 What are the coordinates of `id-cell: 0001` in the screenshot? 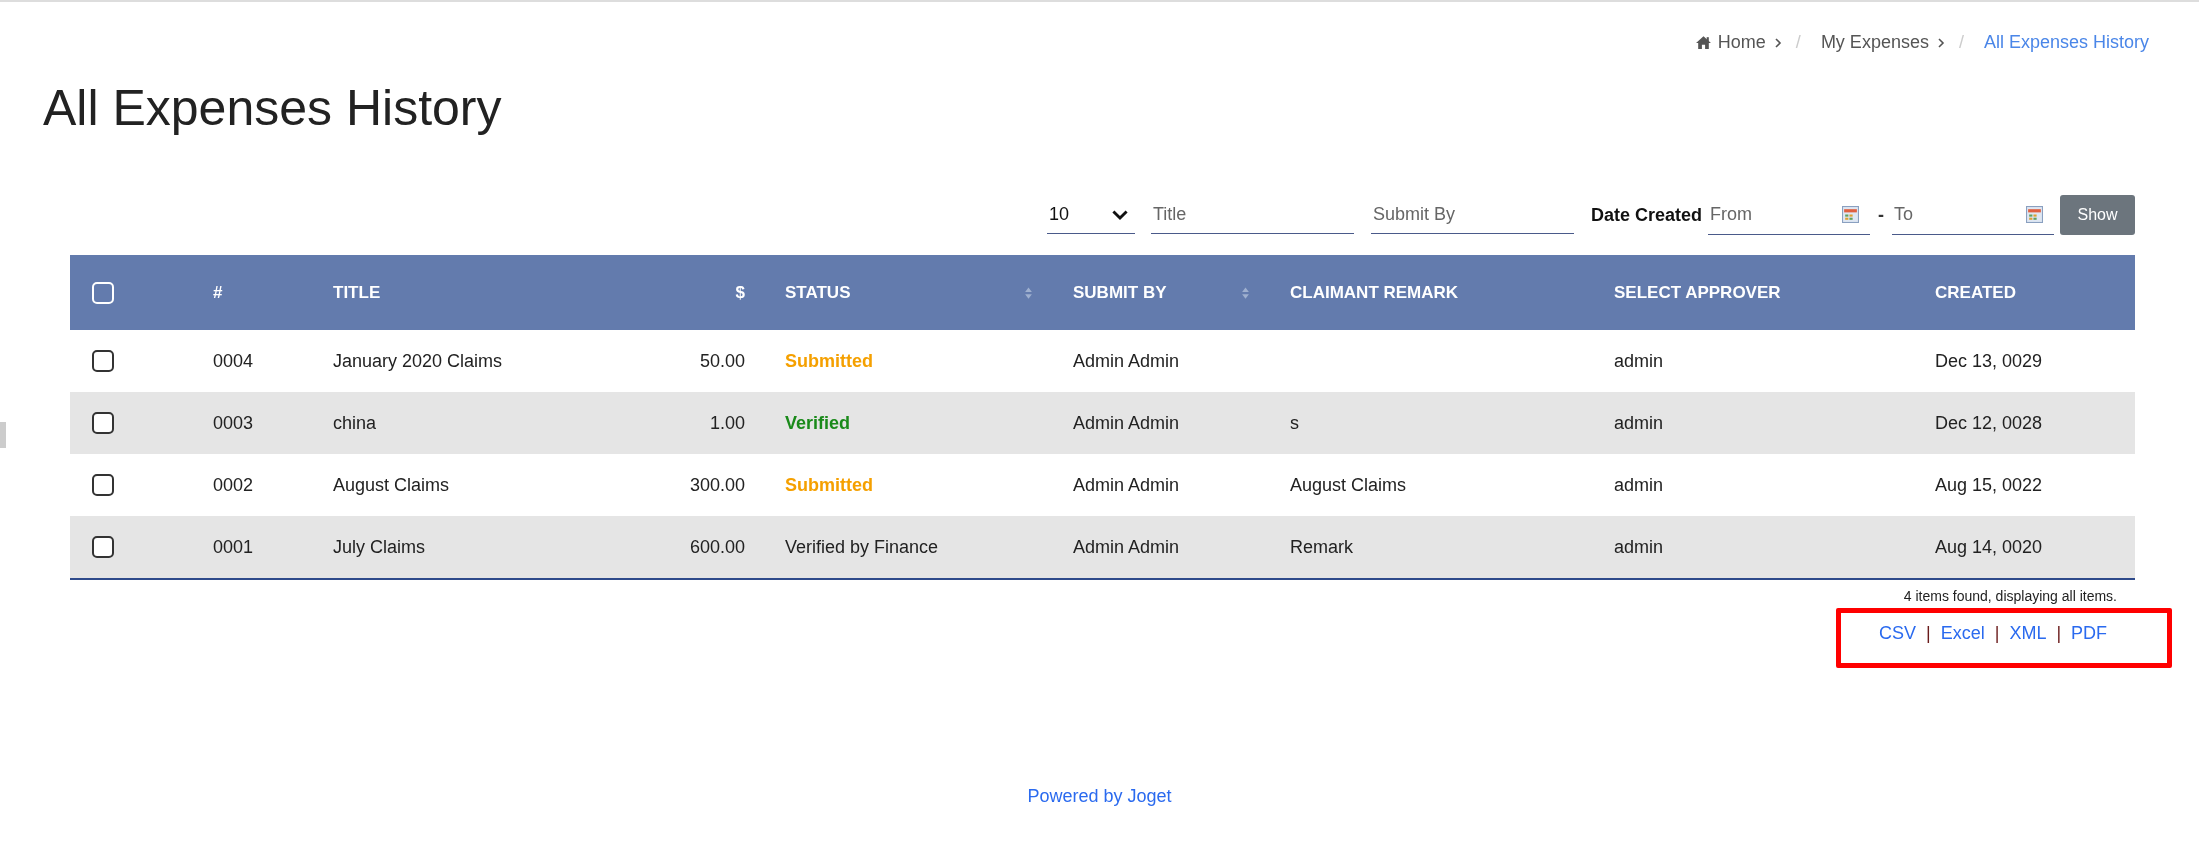 It's located at (233, 547).